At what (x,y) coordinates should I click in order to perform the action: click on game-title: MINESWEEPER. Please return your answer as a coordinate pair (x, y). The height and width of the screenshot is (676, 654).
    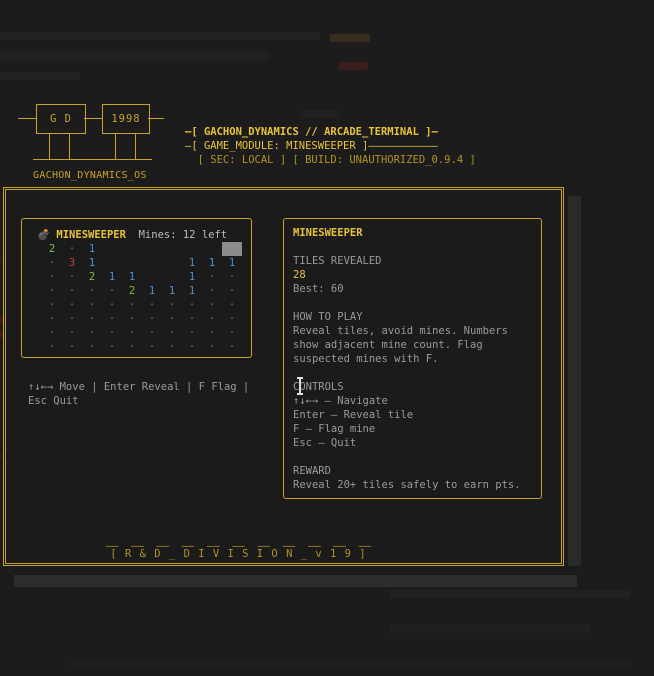
    Looking at the image, I should click on (91, 235).